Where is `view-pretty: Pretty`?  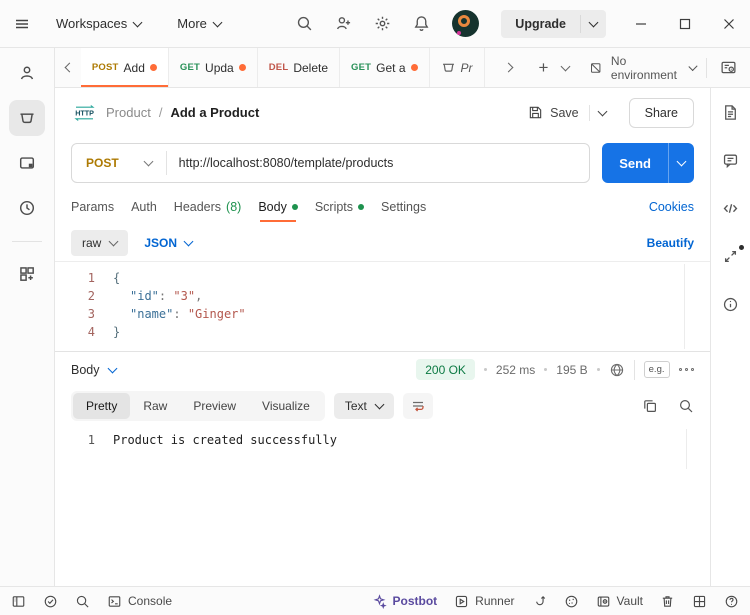 view-pretty: Pretty is located at coordinates (102, 406).